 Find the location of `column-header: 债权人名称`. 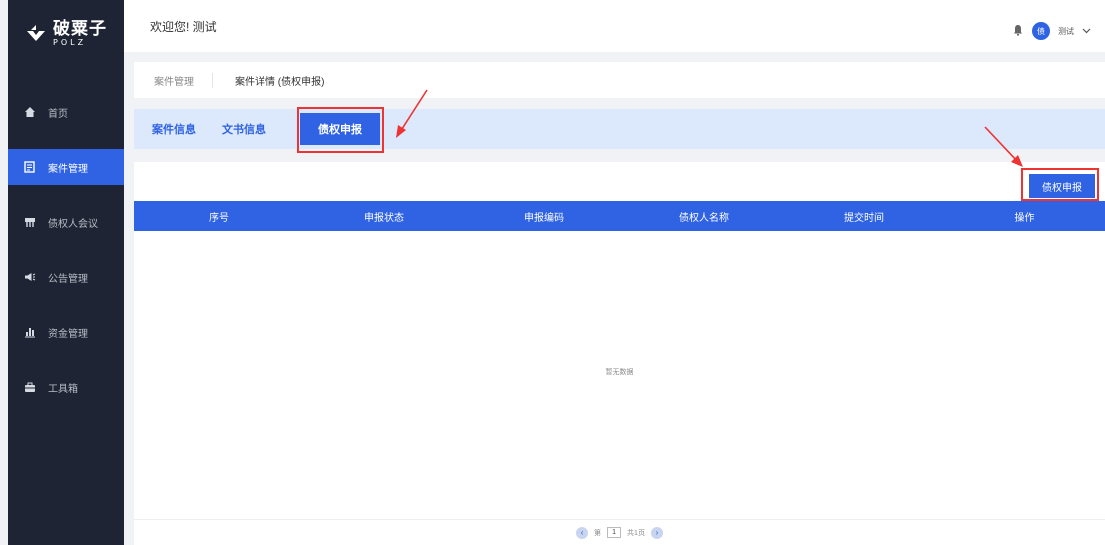

column-header: 债权人名称 is located at coordinates (704, 218).